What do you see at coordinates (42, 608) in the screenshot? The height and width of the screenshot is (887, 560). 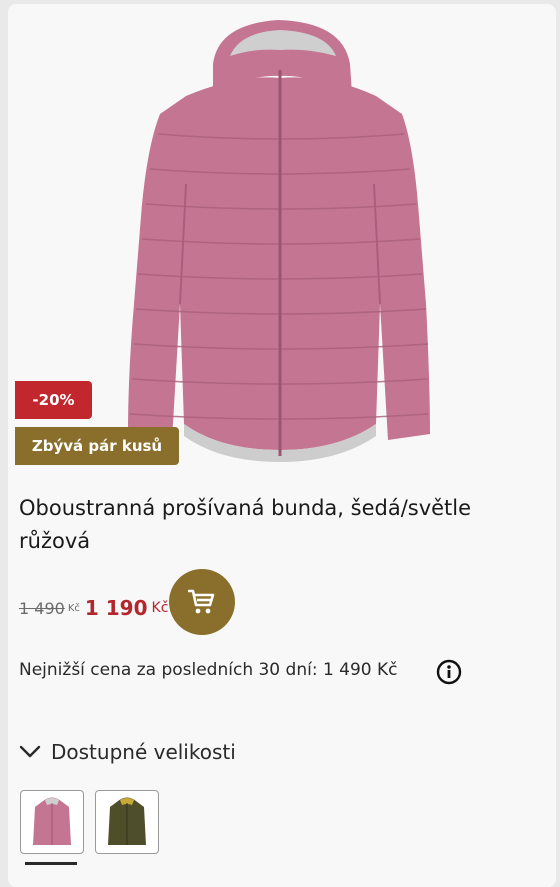 I see `old-price: 1 490` at bounding box center [42, 608].